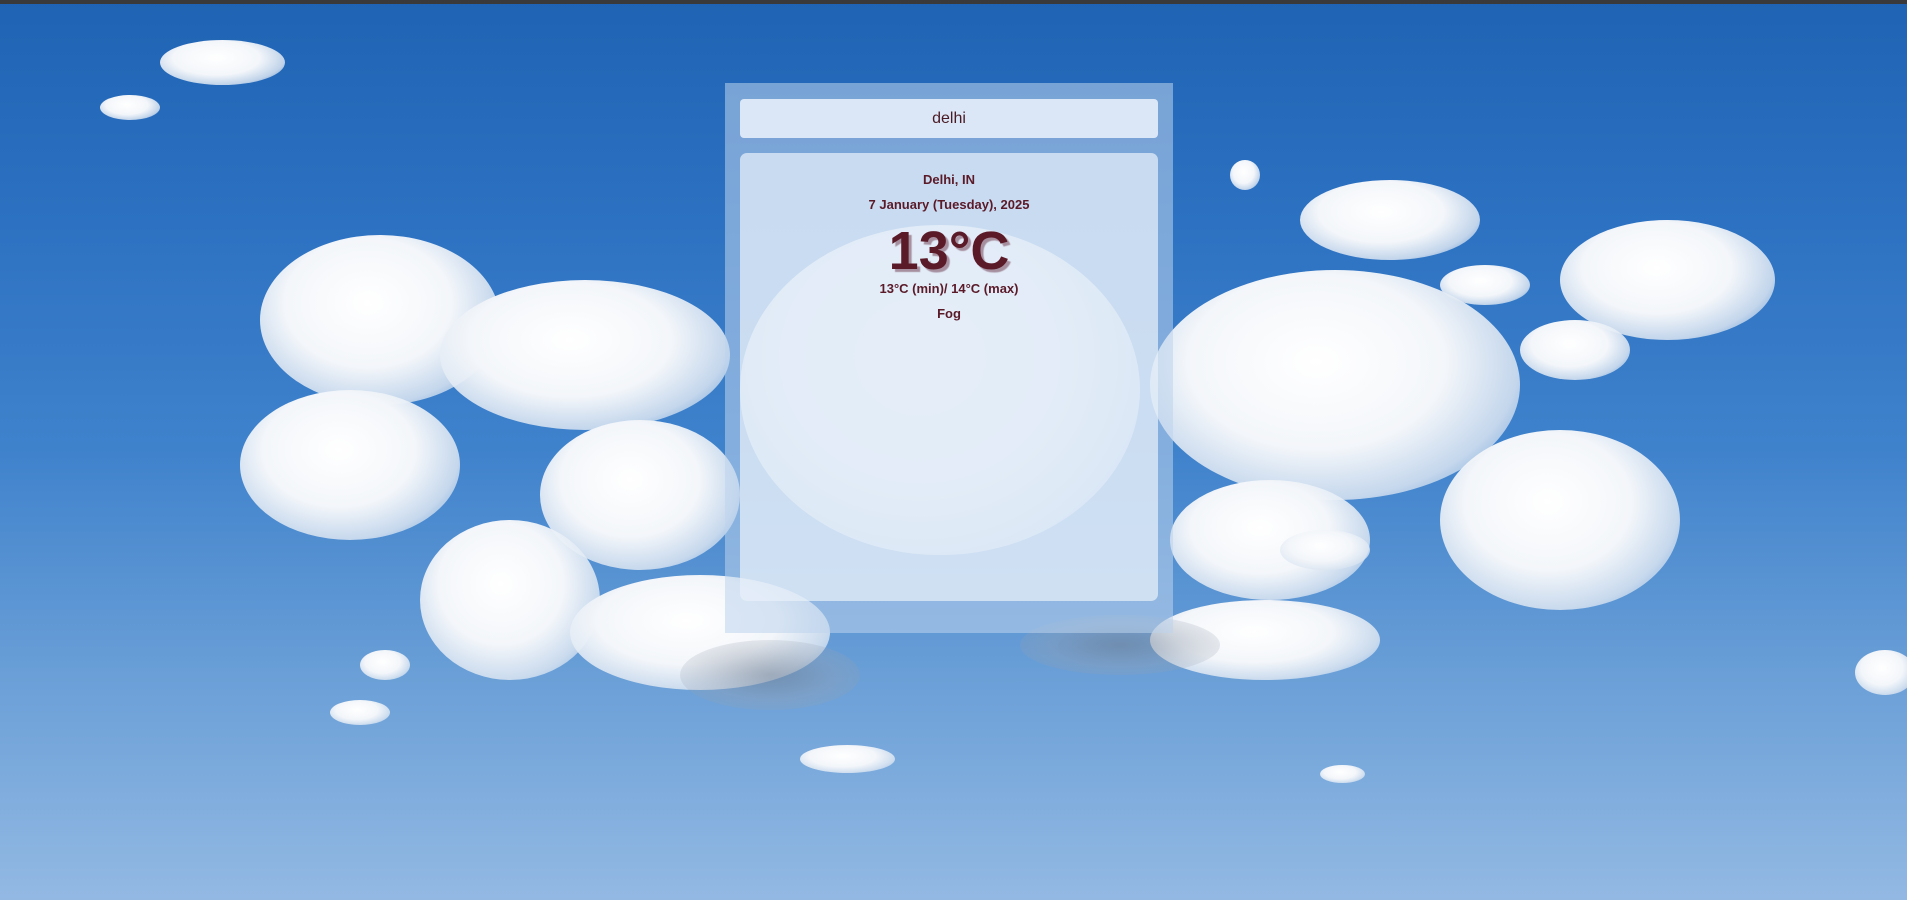  Describe the element at coordinates (949, 288) in the screenshot. I see `min-max-temperature: 13°C (min)/ 14°C (max)` at that location.